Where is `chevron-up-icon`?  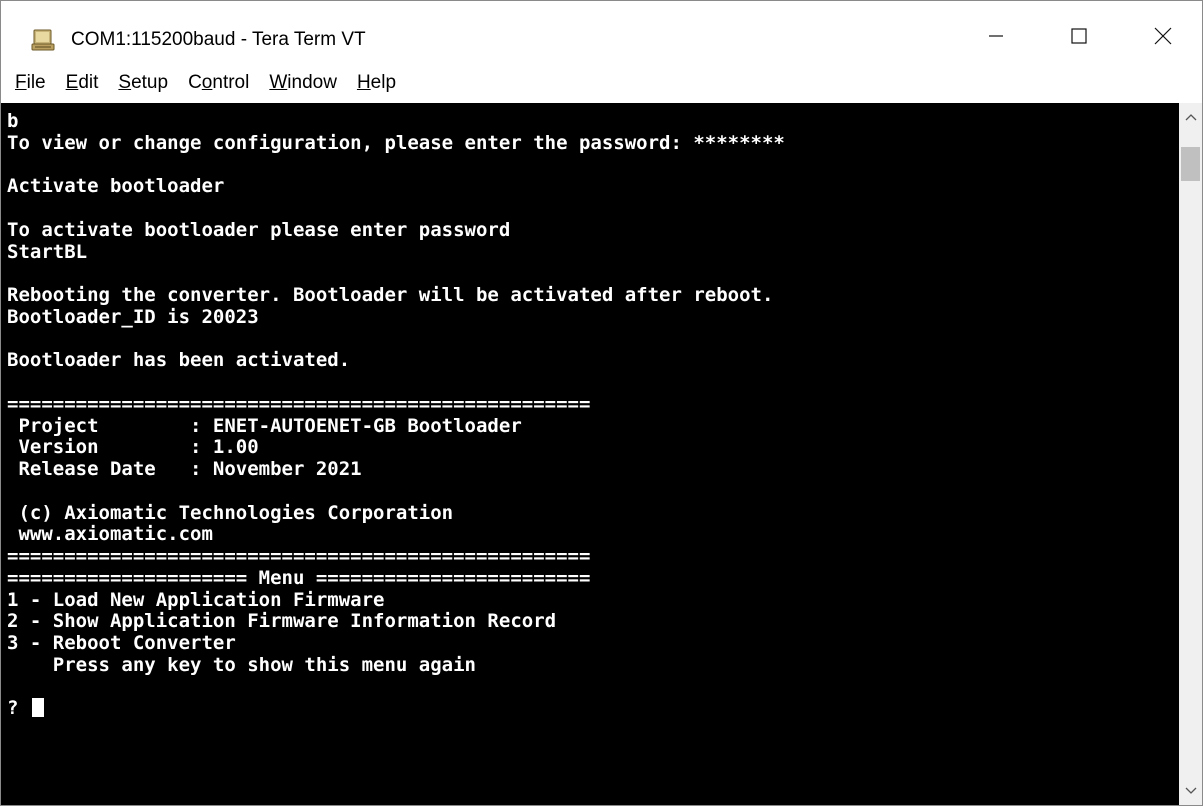 chevron-up-icon is located at coordinates (1191, 117).